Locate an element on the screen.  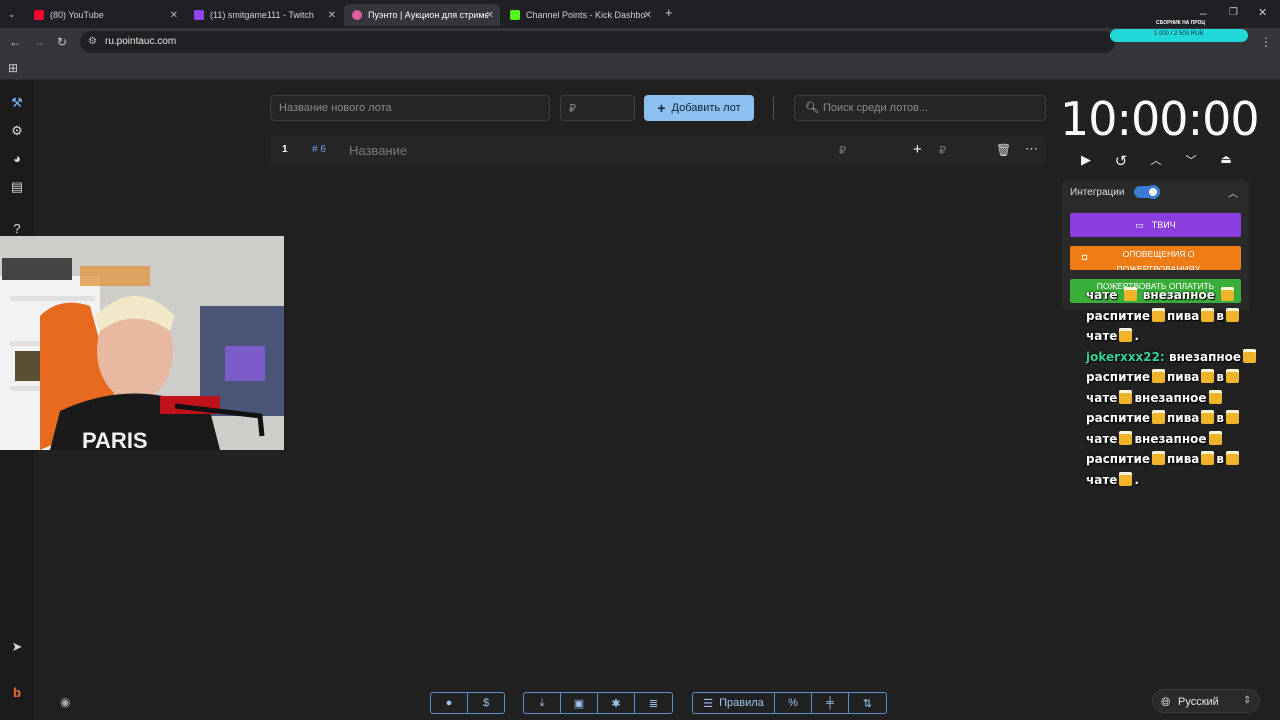
svg-text: PARIS is located at coordinates (115, 439).